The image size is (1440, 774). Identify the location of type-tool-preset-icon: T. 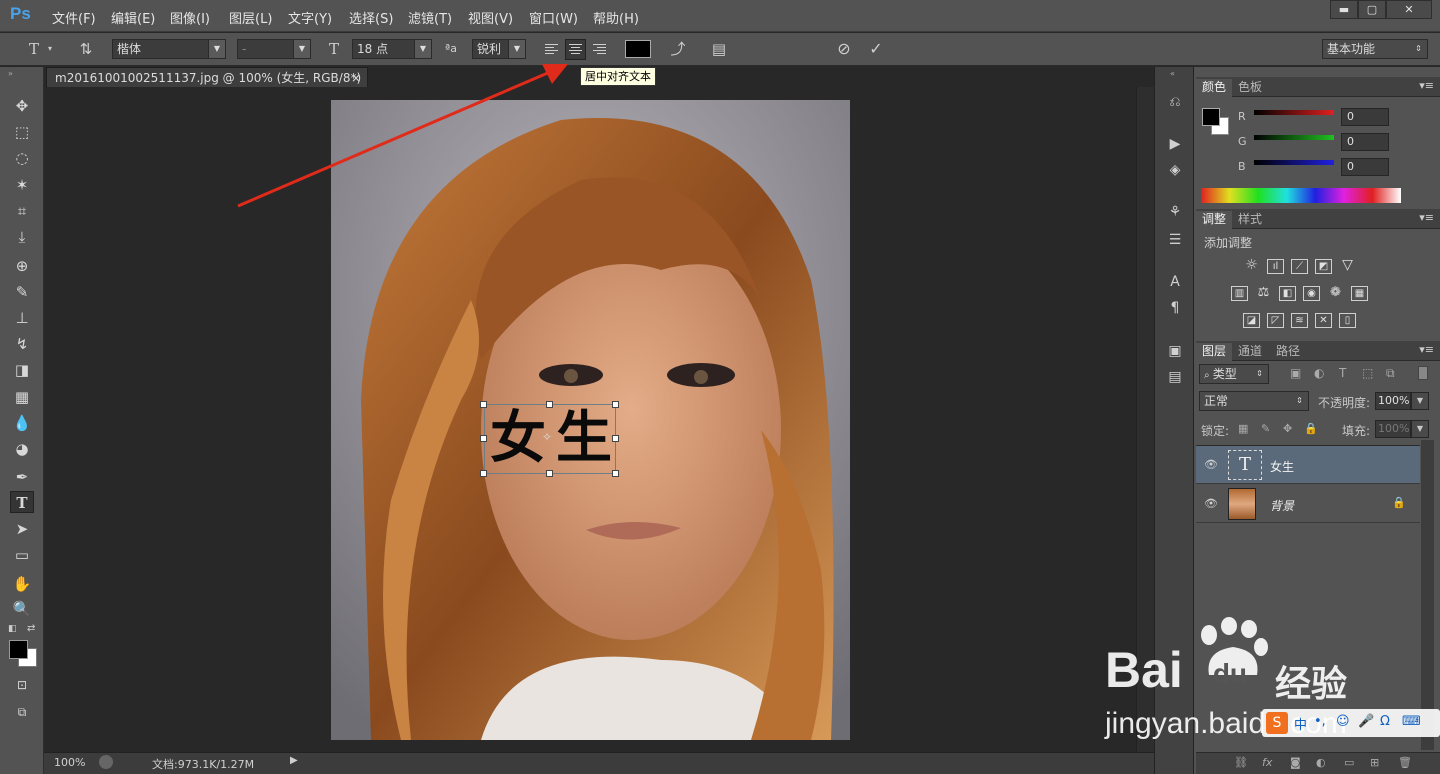
(34, 50).